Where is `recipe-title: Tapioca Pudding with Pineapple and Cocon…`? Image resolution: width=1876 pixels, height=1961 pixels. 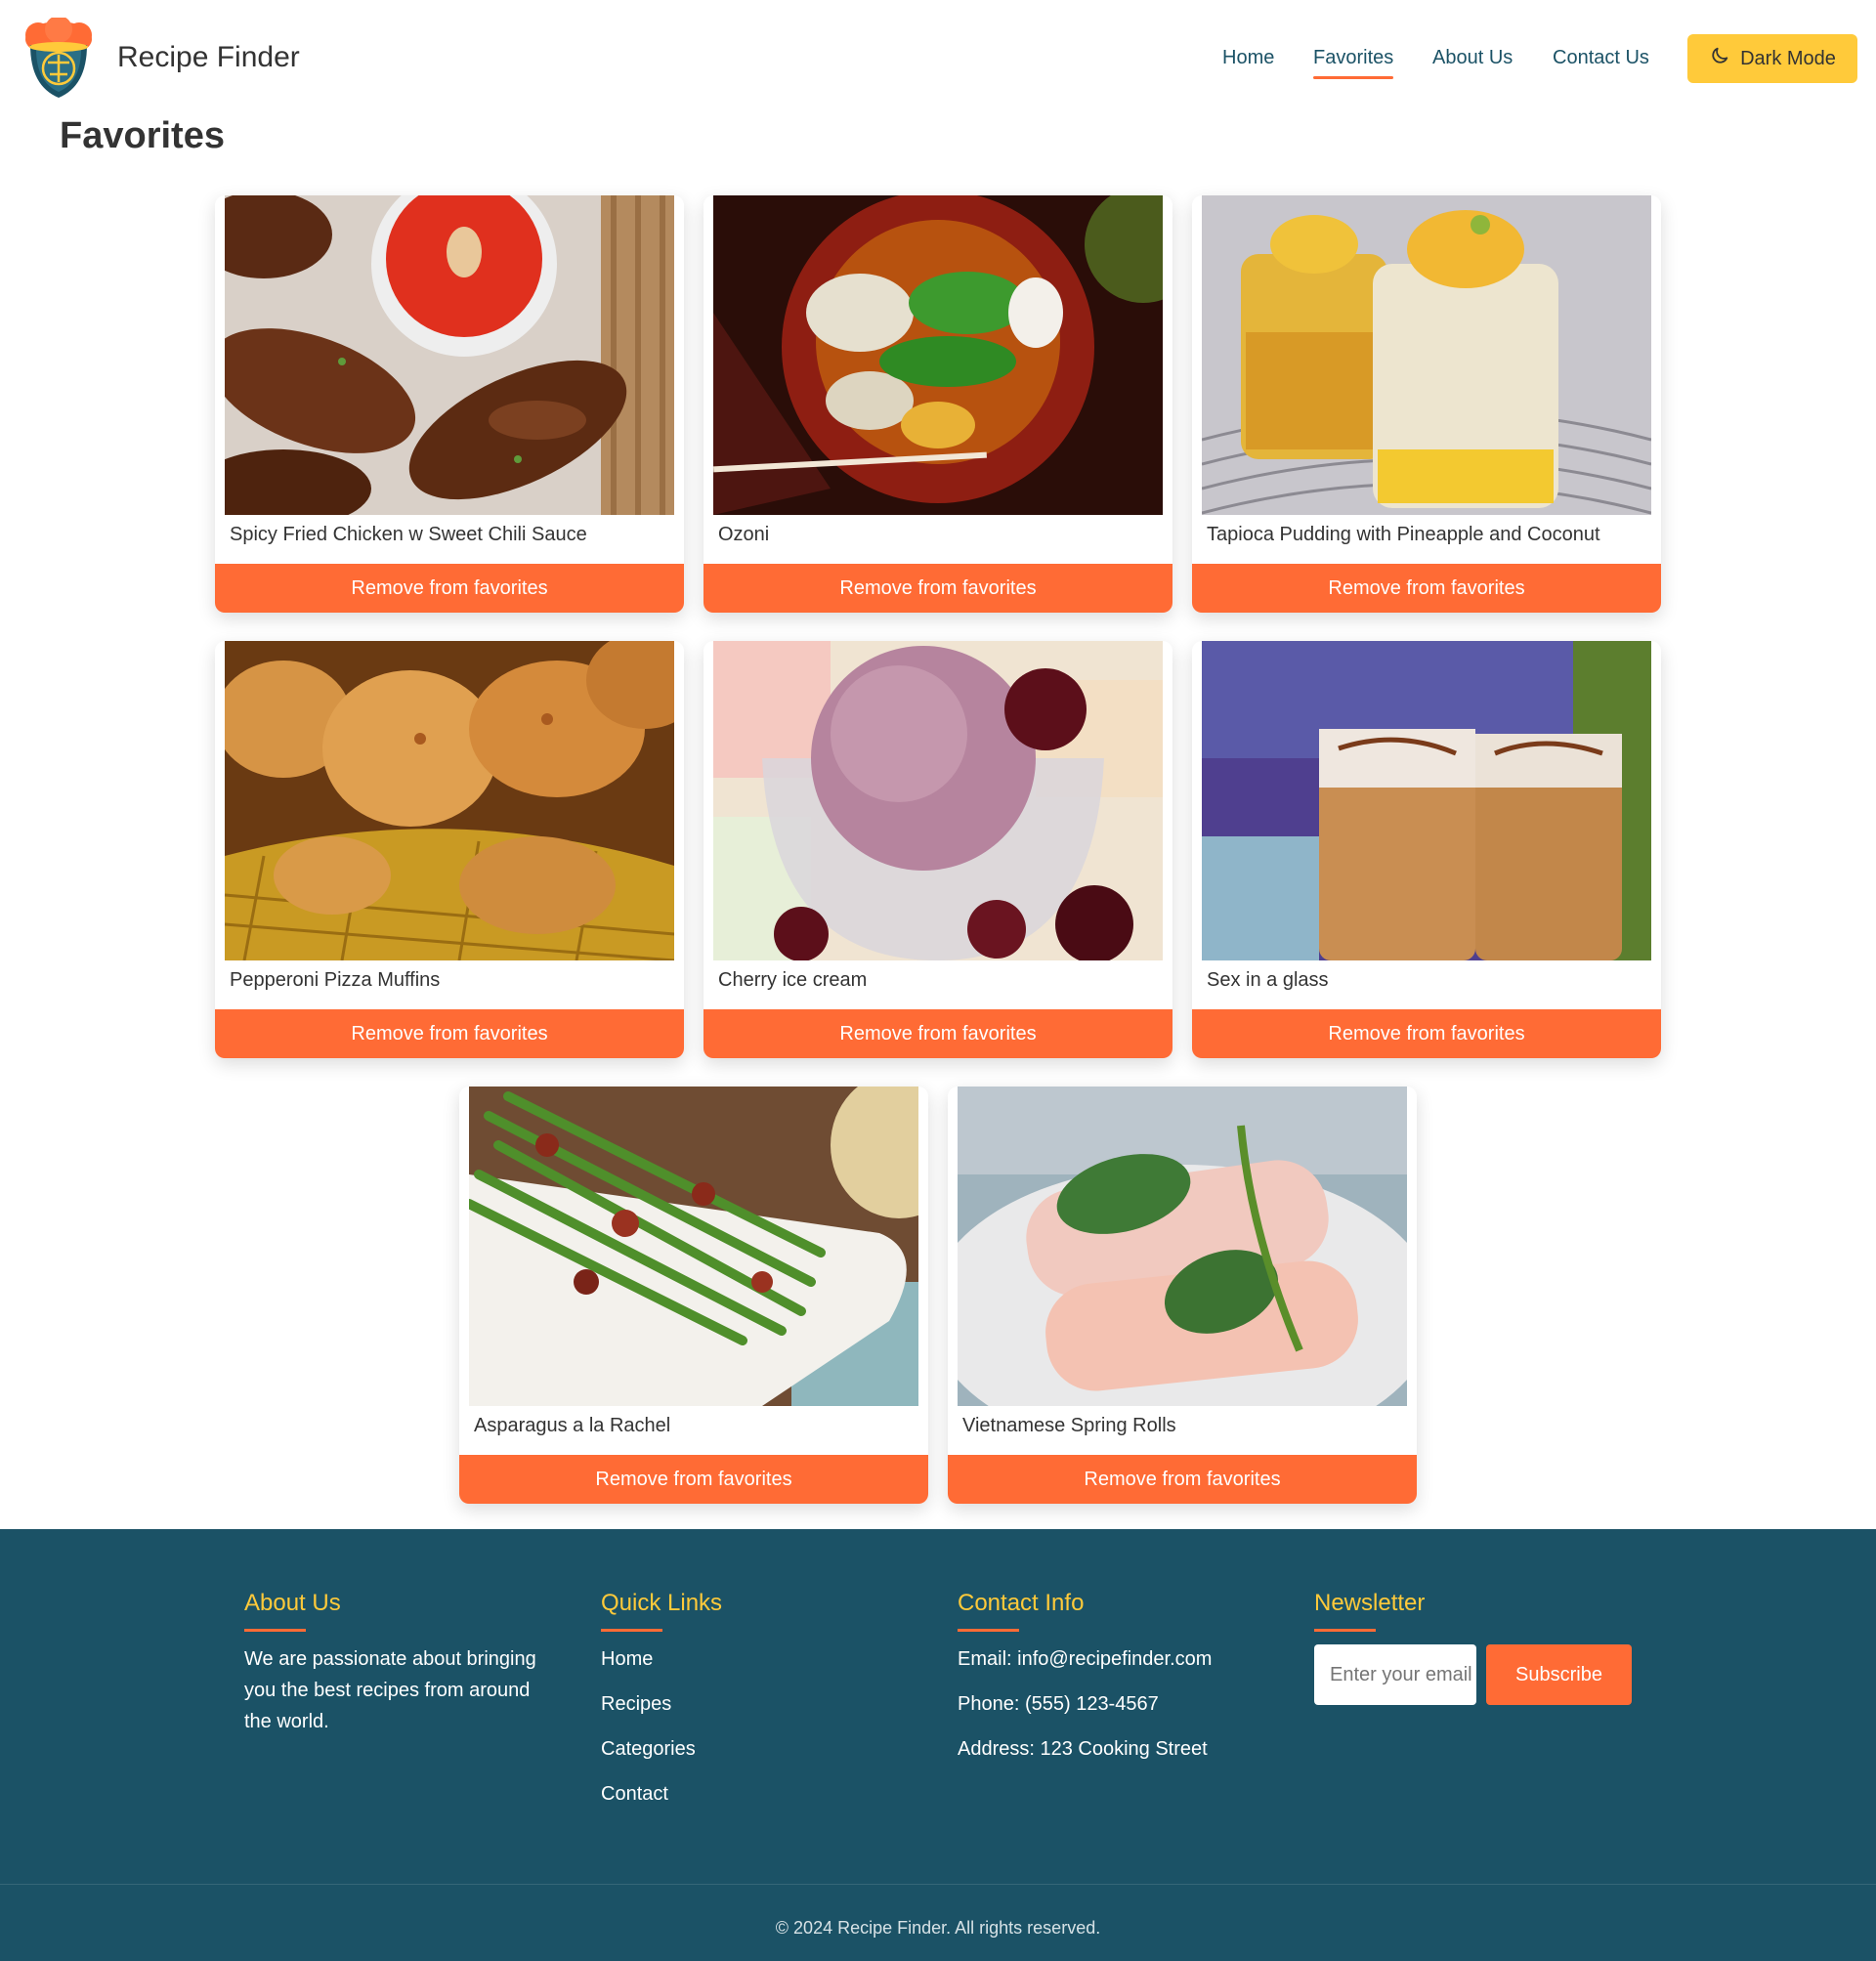
recipe-title: Tapioca Pudding with Pineapple and Cocon… is located at coordinates (1403, 535).